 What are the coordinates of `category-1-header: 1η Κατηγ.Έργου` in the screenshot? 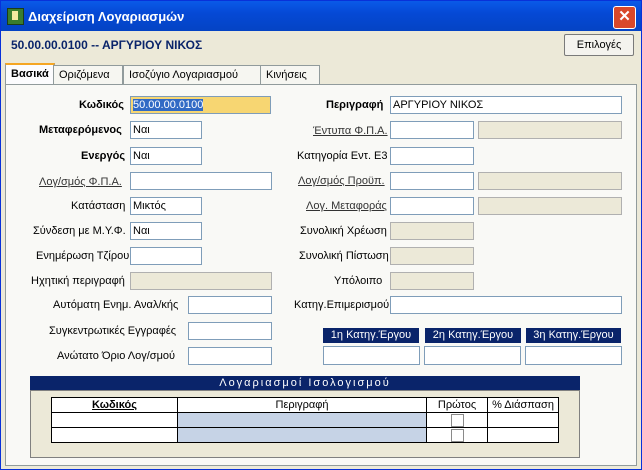 It's located at (371, 335).